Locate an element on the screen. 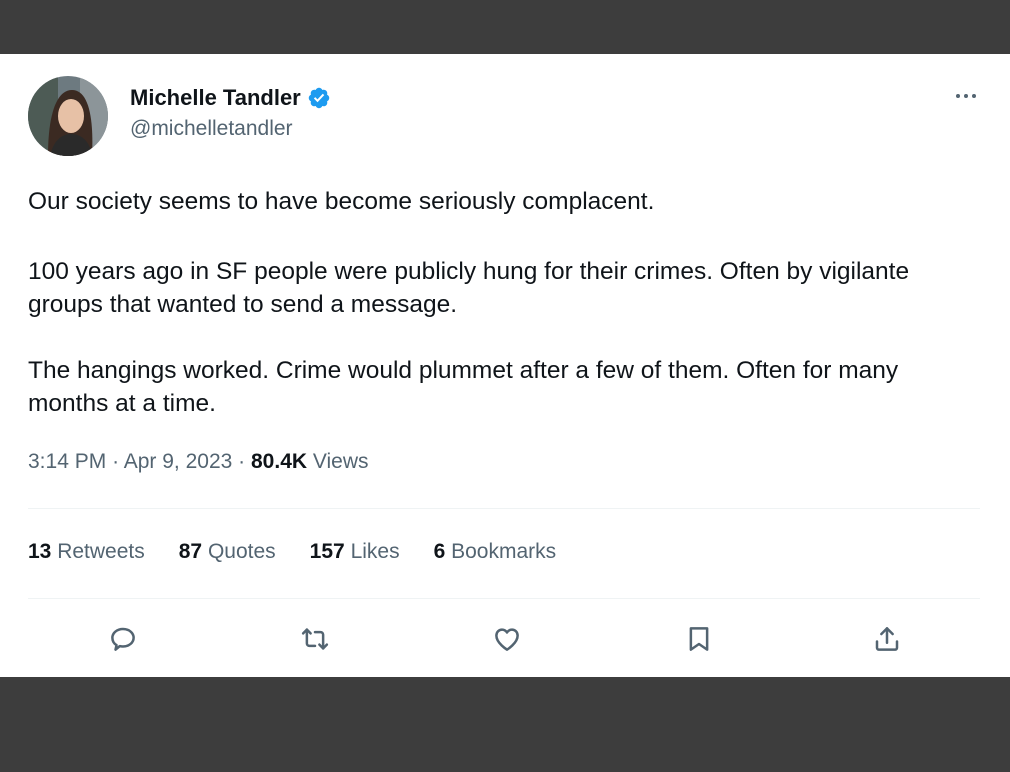 The height and width of the screenshot is (772, 1010). quotes-label: Quotes is located at coordinates (241, 551).